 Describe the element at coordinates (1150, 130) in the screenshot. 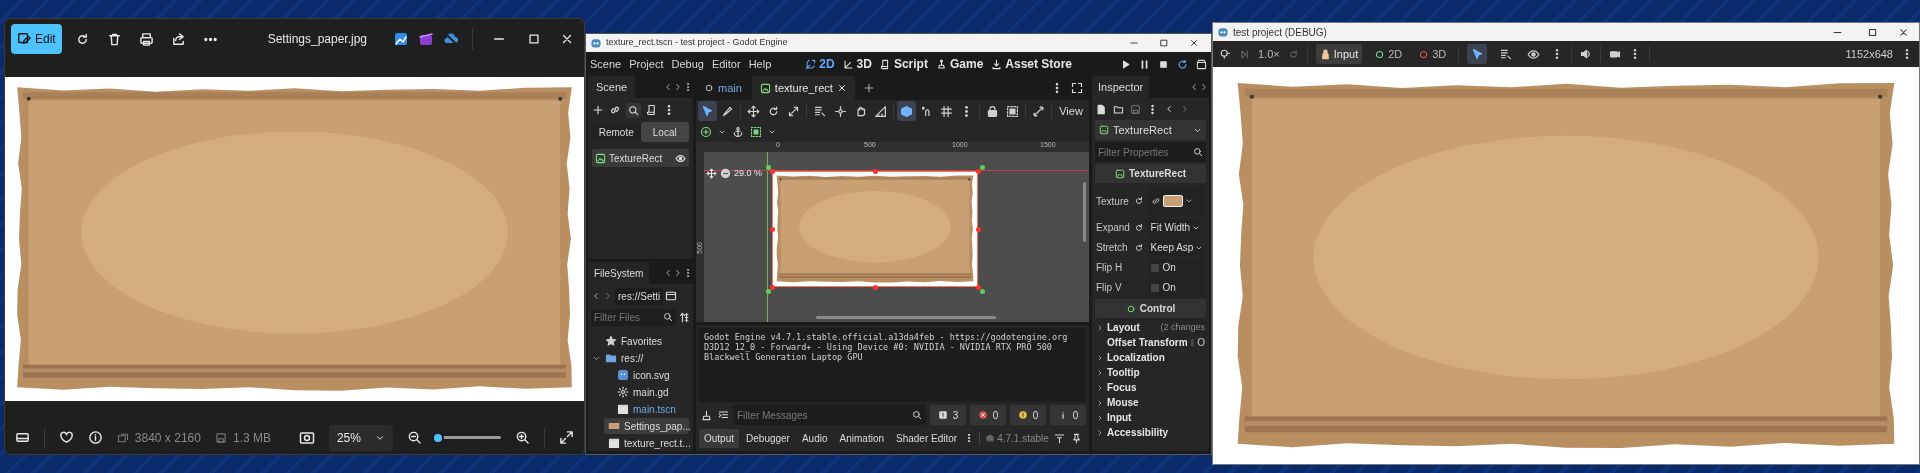

I see `node-dropdown: TextureRect` at that location.